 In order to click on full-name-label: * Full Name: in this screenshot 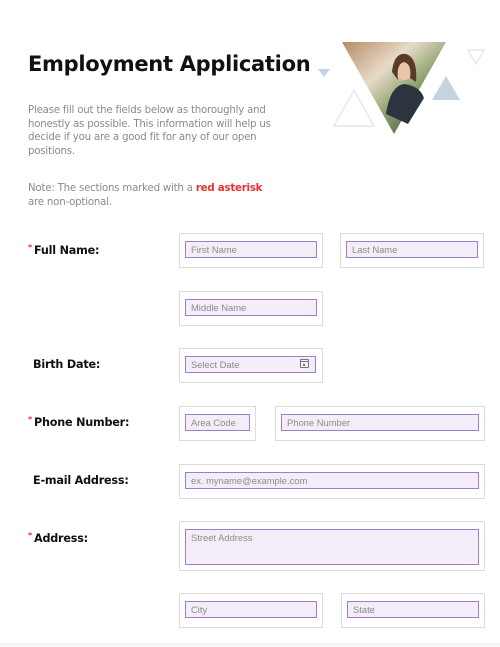, I will do `click(64, 250)`.